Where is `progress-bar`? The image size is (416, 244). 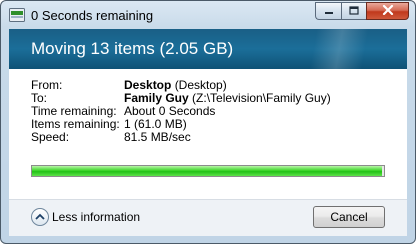
progress-bar is located at coordinates (208, 171).